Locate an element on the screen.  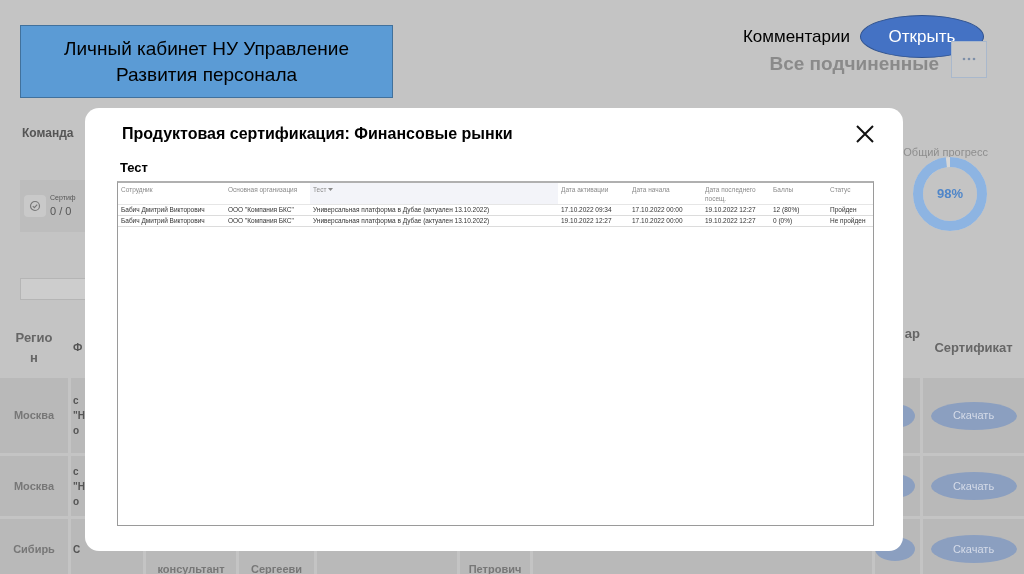
comments-label: Комментарии is located at coordinates (796, 36).